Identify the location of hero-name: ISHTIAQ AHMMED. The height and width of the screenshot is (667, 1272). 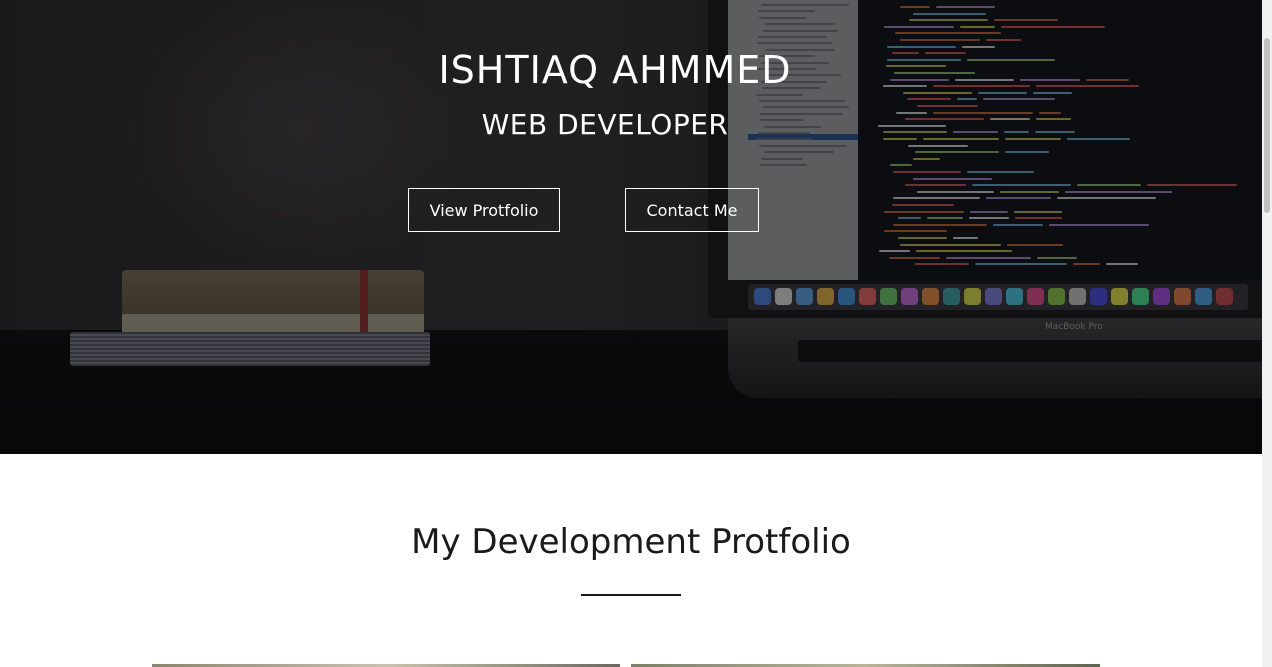
(615, 70).